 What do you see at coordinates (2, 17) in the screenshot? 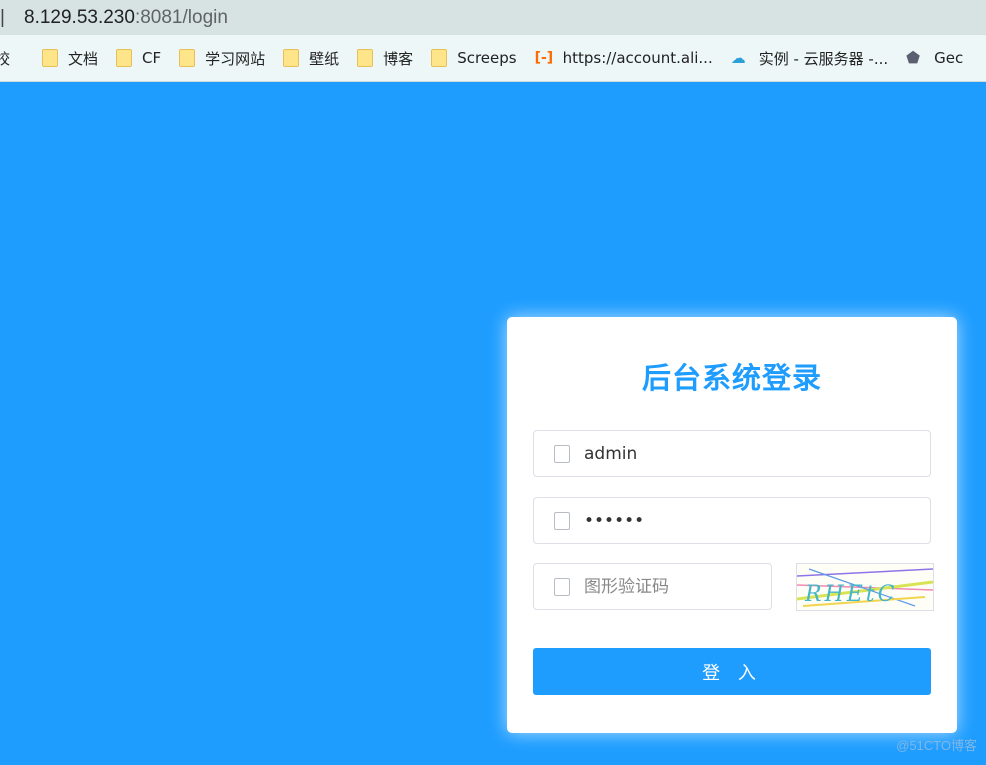
I see `address-bar-edge: |` at bounding box center [2, 17].